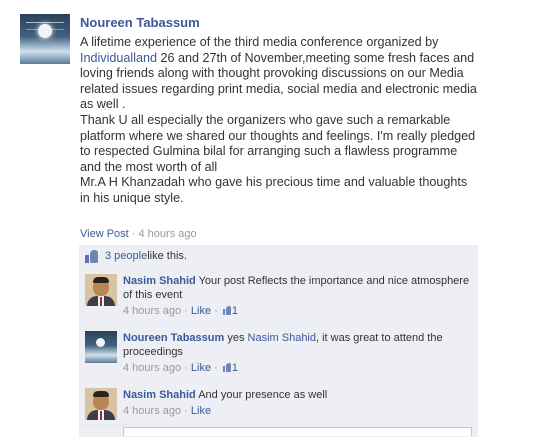 The image size is (536, 437). What do you see at coordinates (45, 39) in the screenshot?
I see `post-avatar` at bounding box center [45, 39].